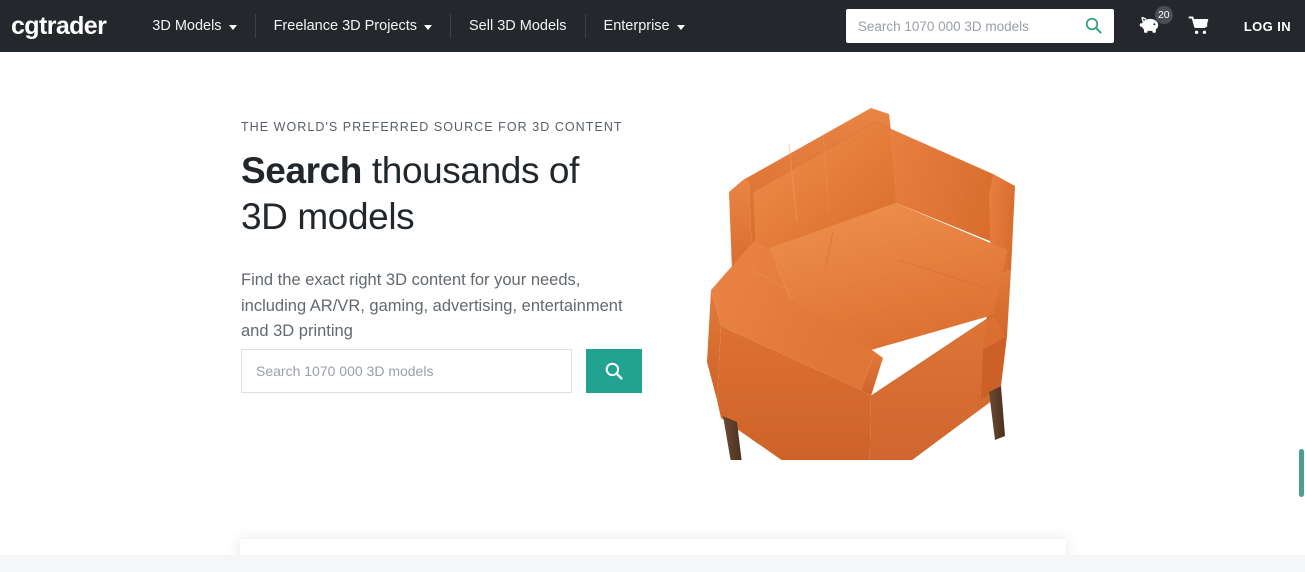 The height and width of the screenshot is (572, 1305). I want to click on nav-item-3d-models: 3D Models, so click(194, 26).